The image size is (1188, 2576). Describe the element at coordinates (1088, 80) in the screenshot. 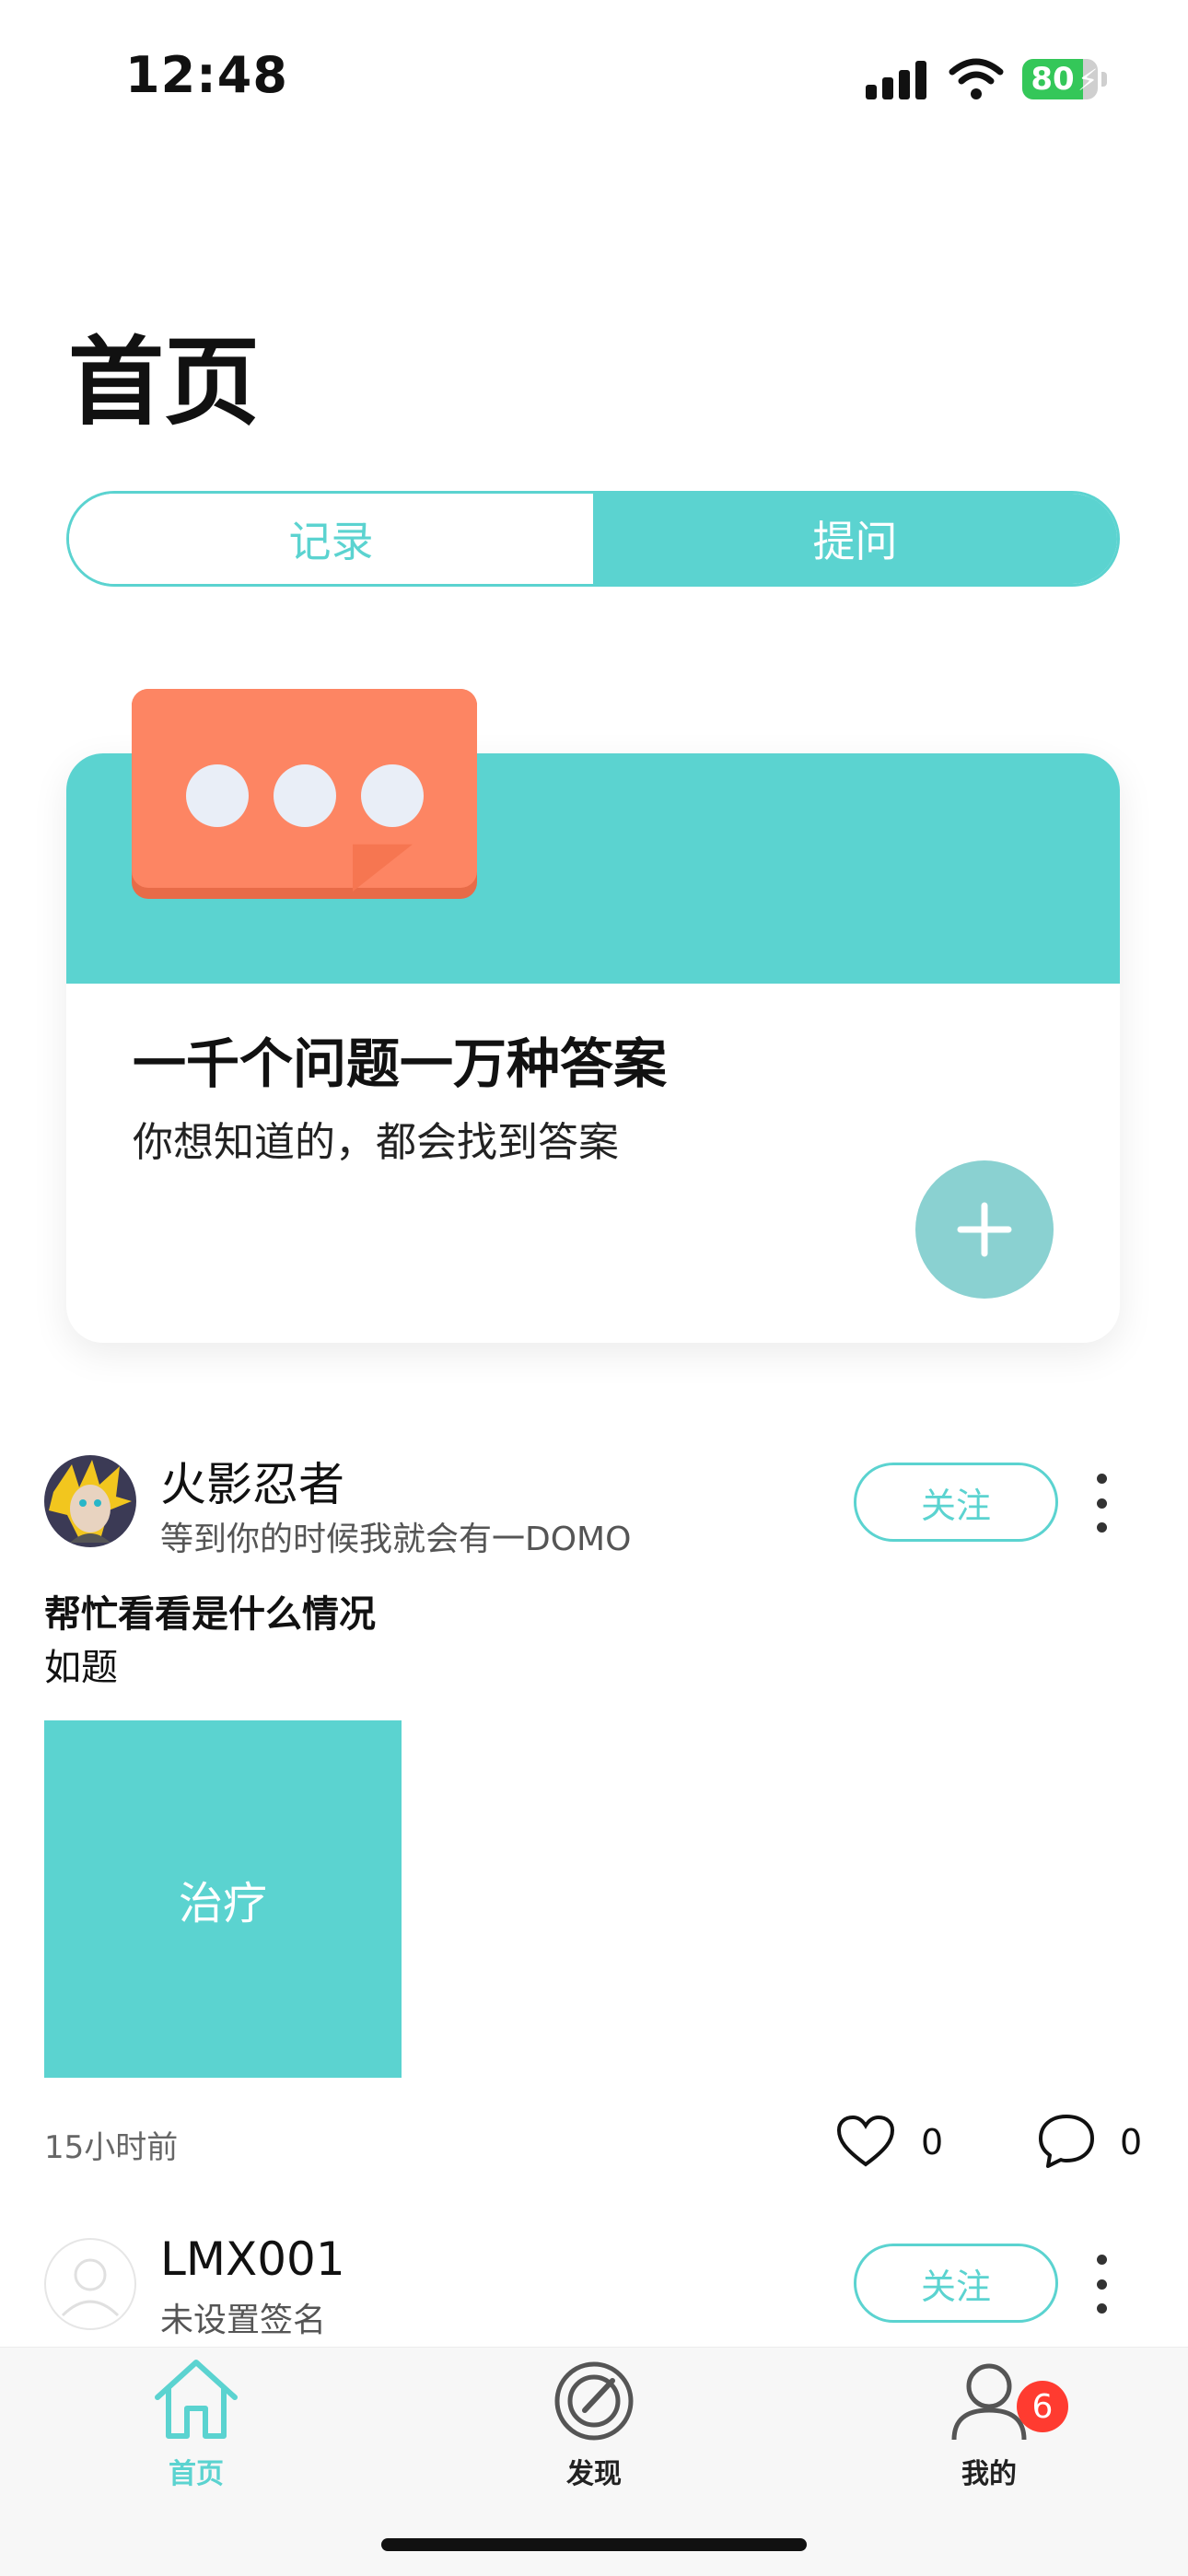

I see `charging-bolt-icon: ⚡` at that location.